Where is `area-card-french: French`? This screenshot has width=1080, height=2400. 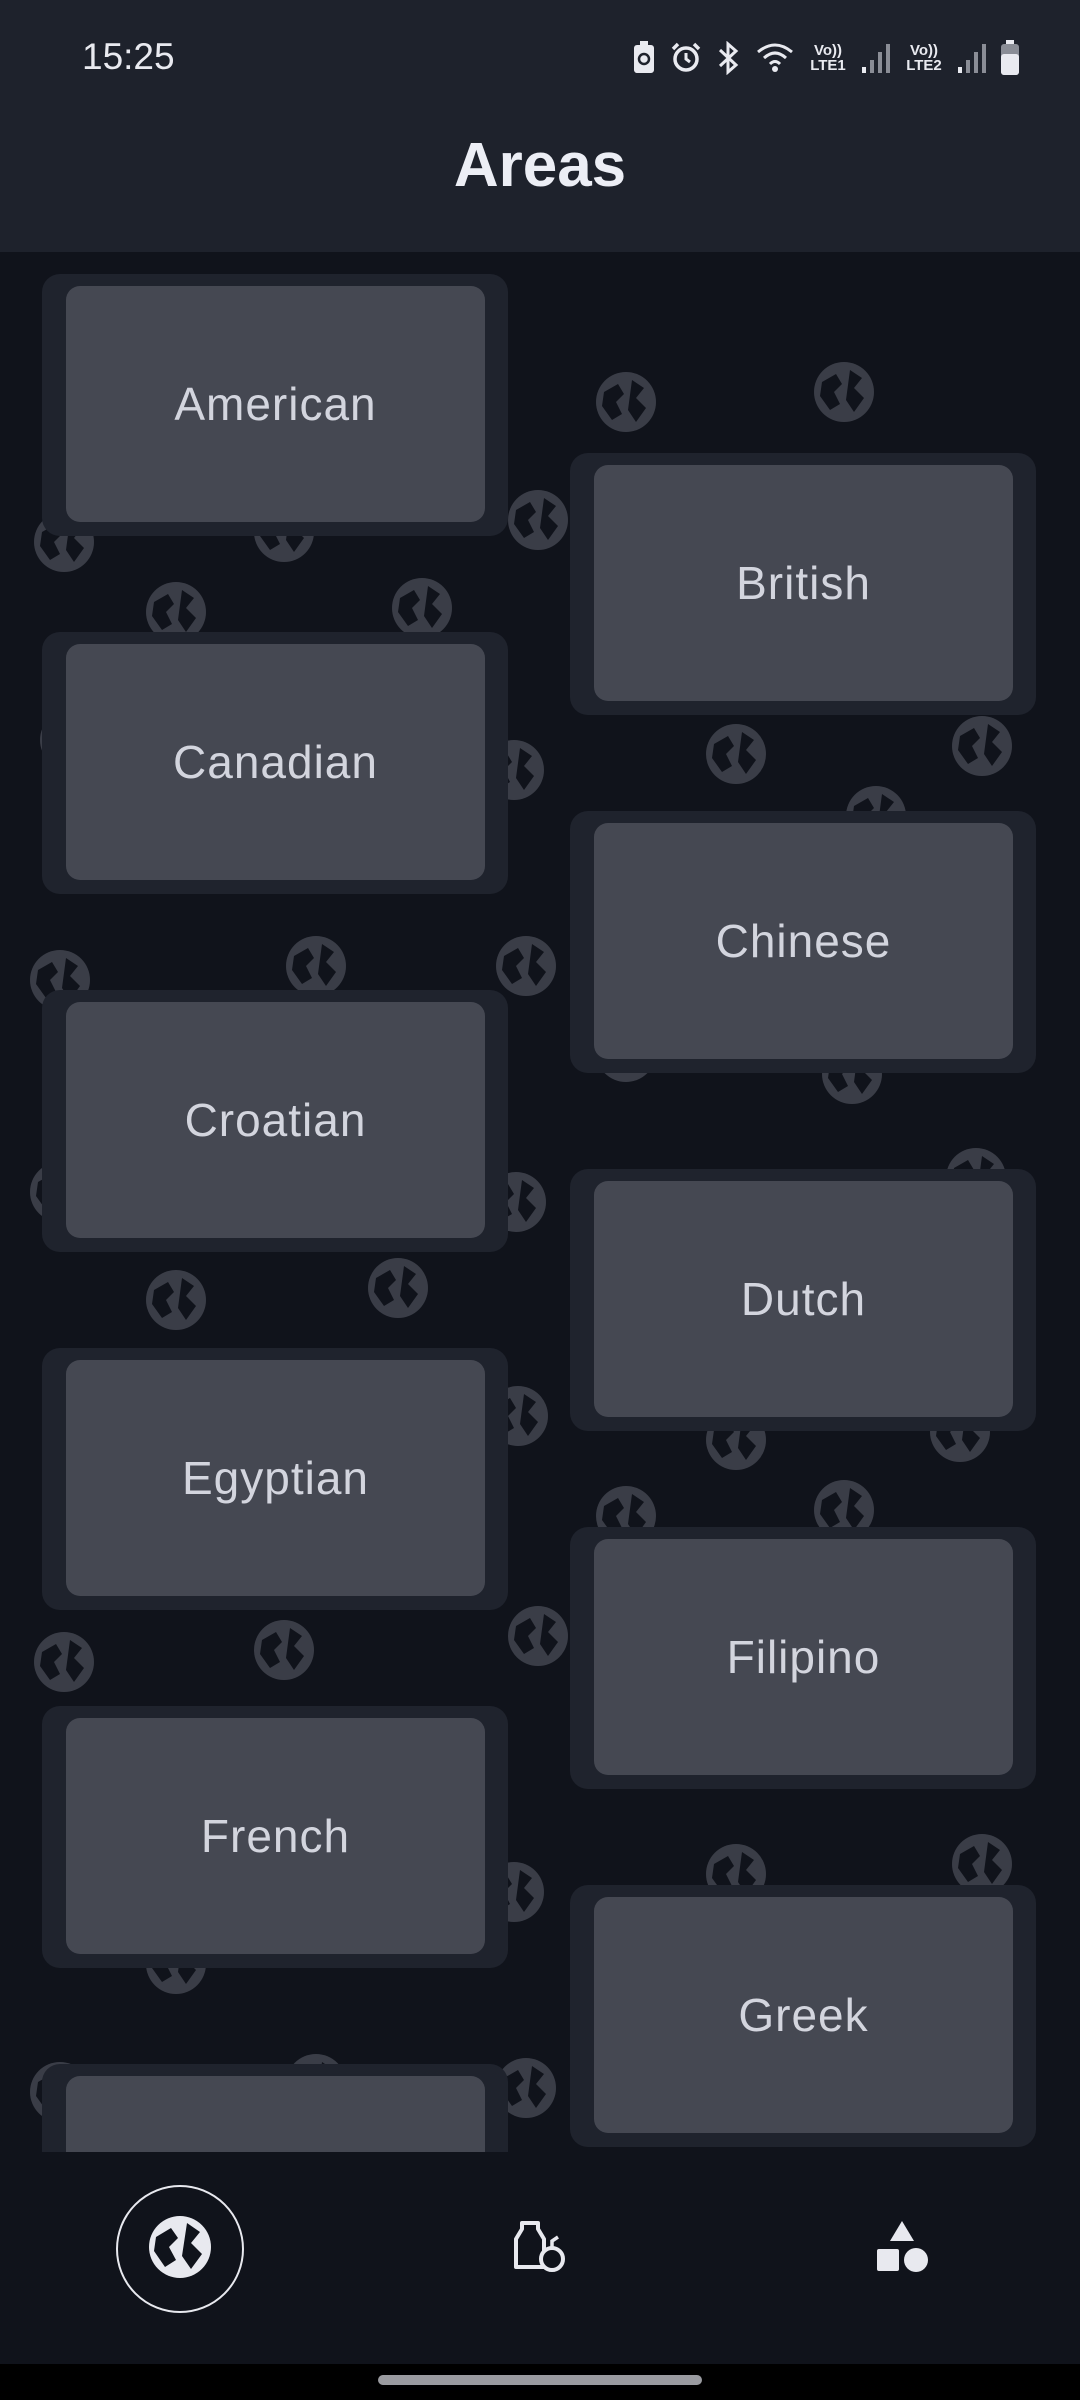 area-card-french: French is located at coordinates (275, 1837).